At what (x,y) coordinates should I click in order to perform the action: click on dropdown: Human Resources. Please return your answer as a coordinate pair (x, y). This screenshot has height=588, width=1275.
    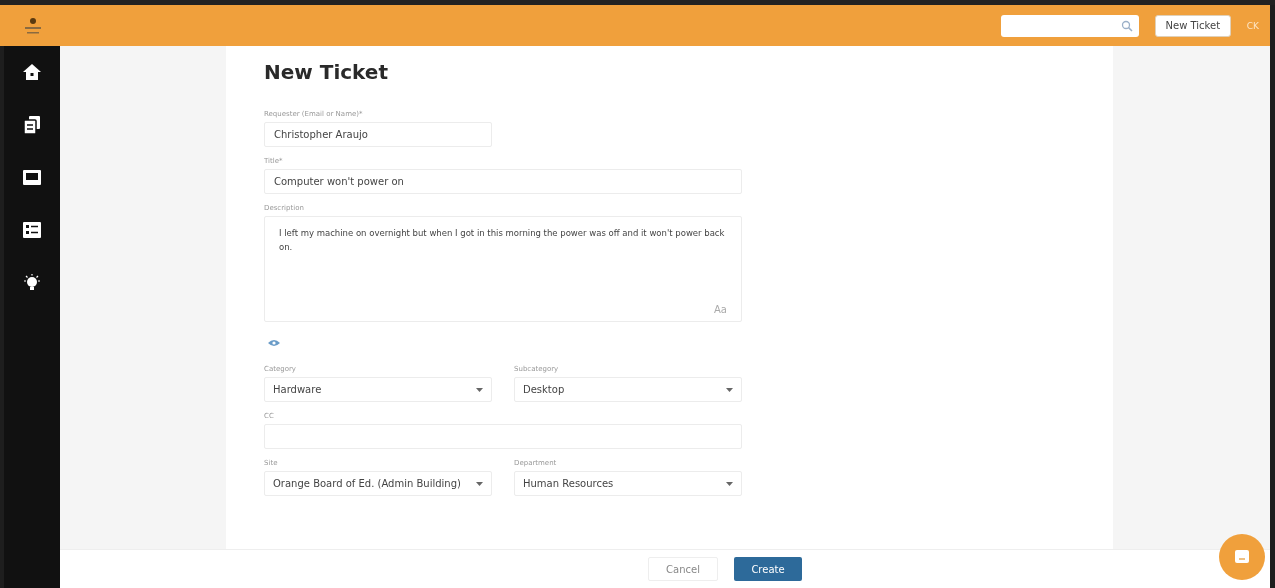
    Looking at the image, I should click on (628, 483).